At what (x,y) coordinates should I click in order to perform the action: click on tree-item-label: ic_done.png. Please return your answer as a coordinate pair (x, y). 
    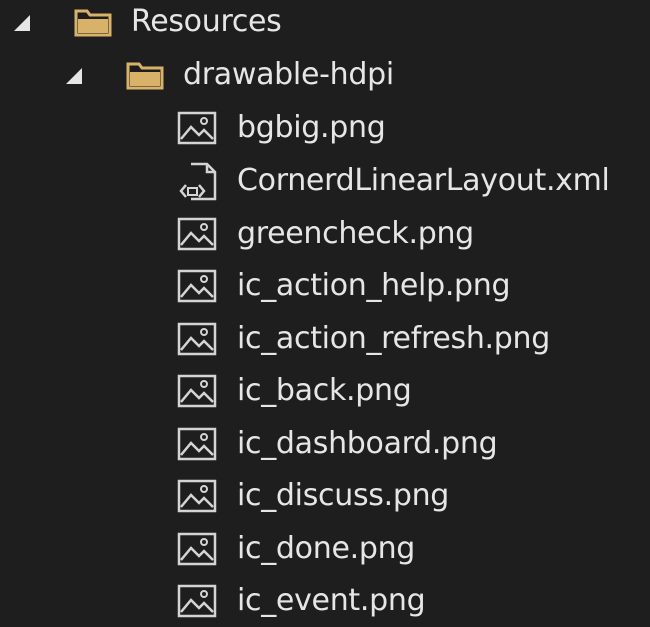
    Looking at the image, I should click on (326, 548).